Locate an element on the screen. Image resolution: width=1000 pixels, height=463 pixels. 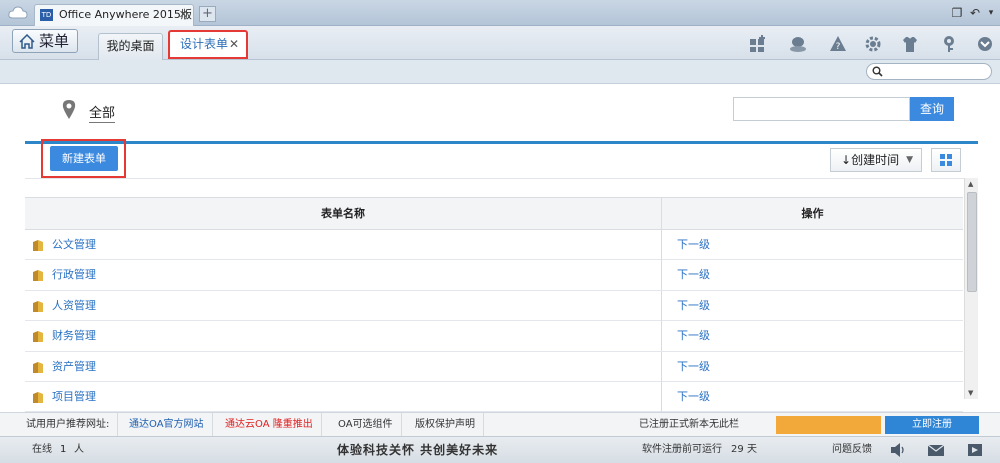
grid-view-icon is located at coordinates (942, 156).